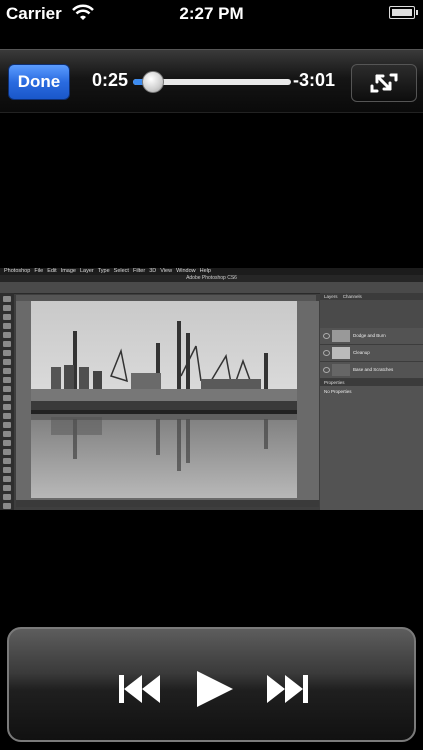  I want to click on skip-next-icon, so click(287, 689).